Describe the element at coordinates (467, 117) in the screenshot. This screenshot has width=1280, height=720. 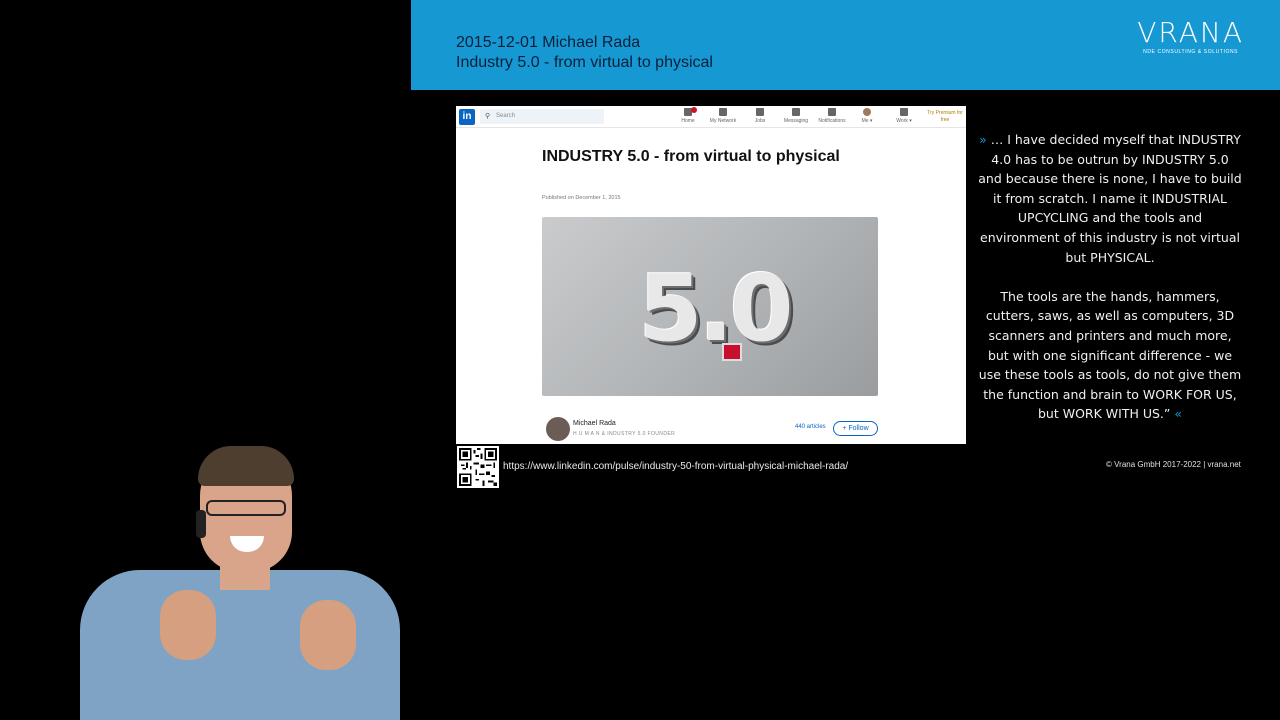
I see `linkedin-logo-icon: in` at that location.